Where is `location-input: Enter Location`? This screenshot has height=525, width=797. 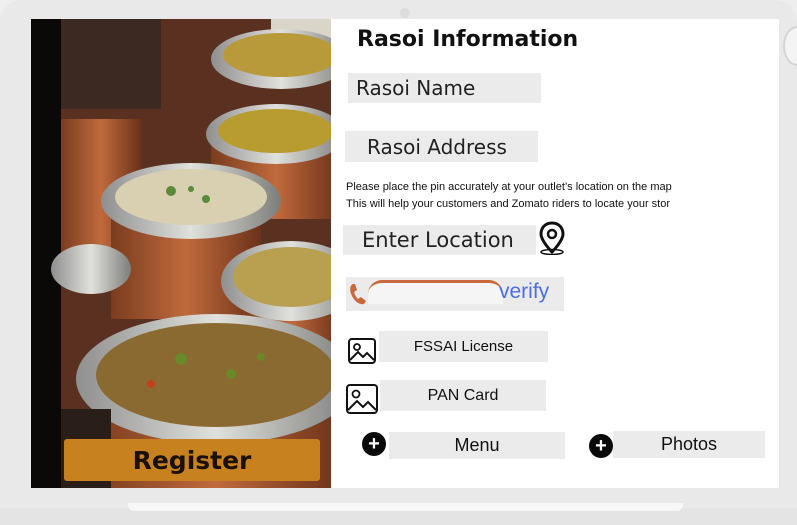
location-input: Enter Location is located at coordinates (439, 240).